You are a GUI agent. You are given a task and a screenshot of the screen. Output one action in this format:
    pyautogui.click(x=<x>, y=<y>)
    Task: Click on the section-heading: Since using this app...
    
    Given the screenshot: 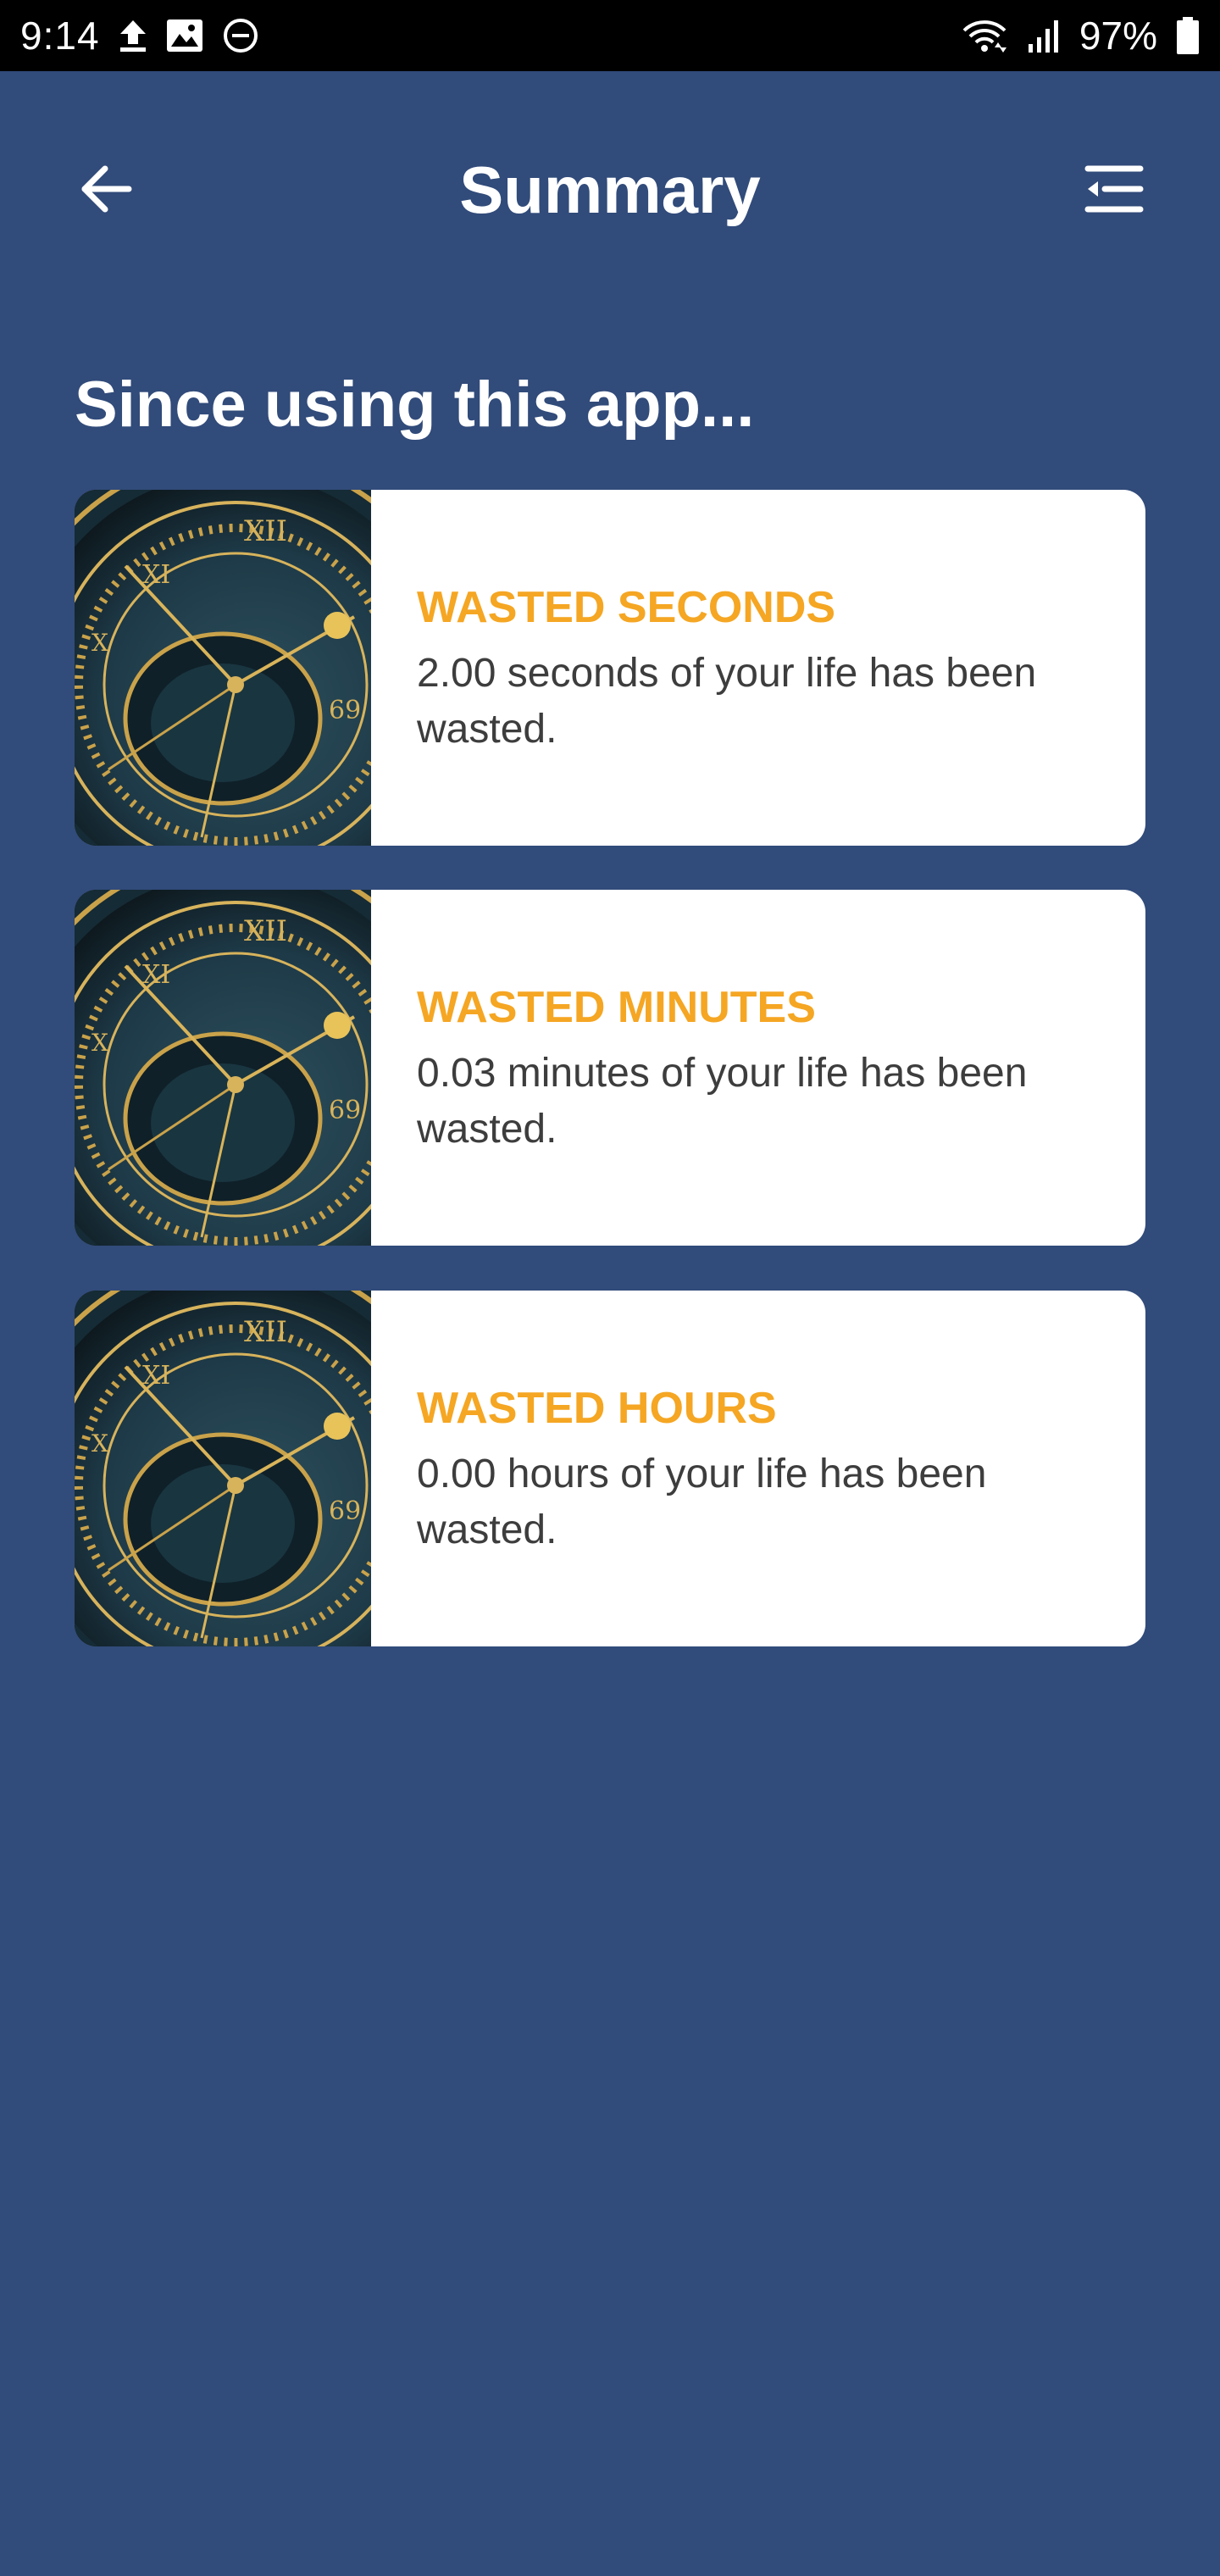 What is the action you would take?
    pyautogui.click(x=415, y=405)
    